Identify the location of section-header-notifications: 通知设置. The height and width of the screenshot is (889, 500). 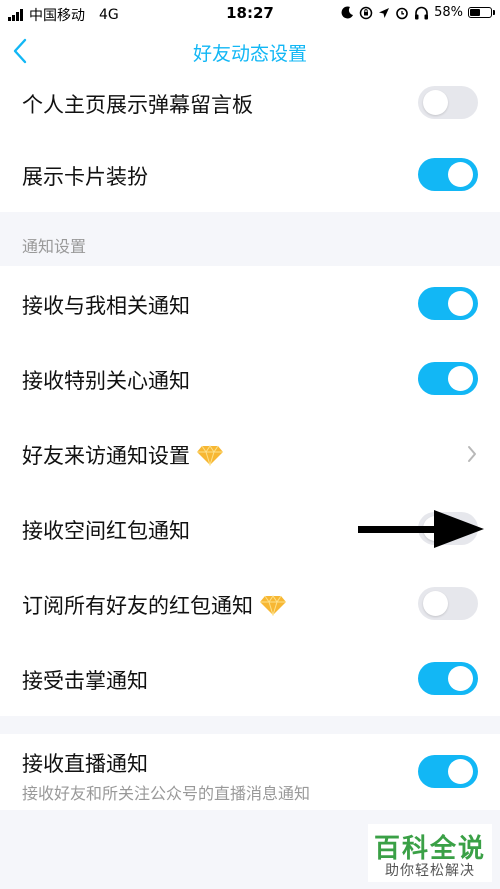
(250, 239).